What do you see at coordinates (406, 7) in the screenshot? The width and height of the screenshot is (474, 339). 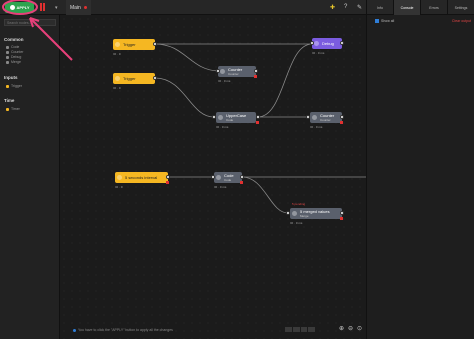 I see `tab-console: Console` at bounding box center [406, 7].